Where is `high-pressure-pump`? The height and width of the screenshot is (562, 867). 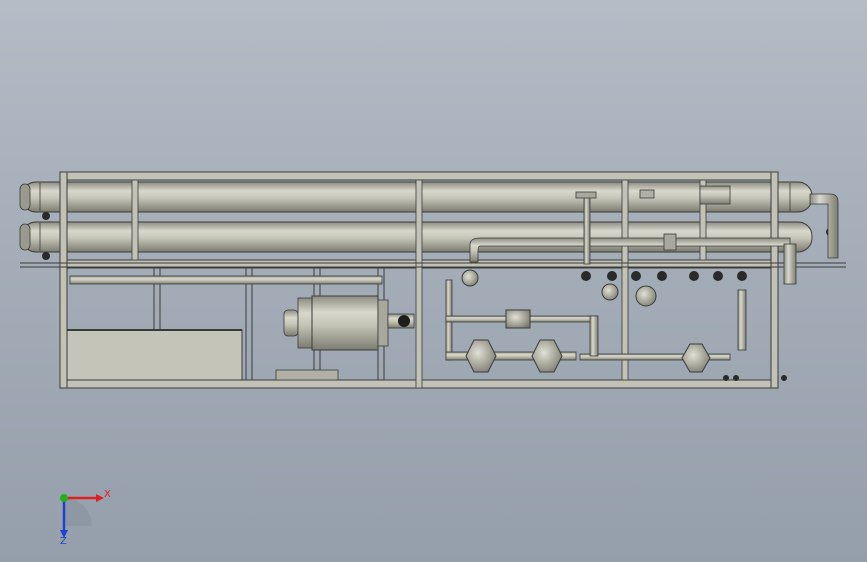 high-pressure-pump is located at coordinates (349, 323).